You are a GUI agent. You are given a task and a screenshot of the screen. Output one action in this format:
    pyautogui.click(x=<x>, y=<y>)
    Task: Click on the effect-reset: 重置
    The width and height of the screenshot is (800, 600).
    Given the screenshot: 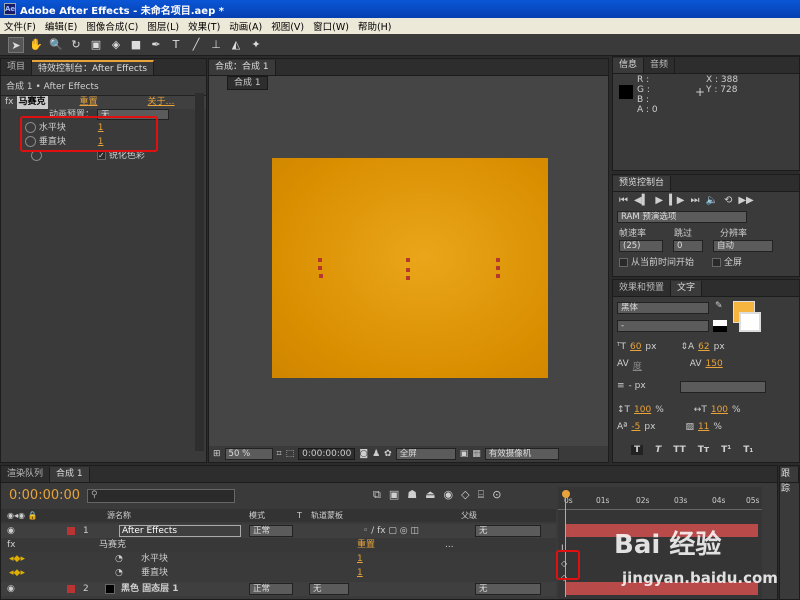 What is the action you would take?
    pyautogui.click(x=366, y=545)
    